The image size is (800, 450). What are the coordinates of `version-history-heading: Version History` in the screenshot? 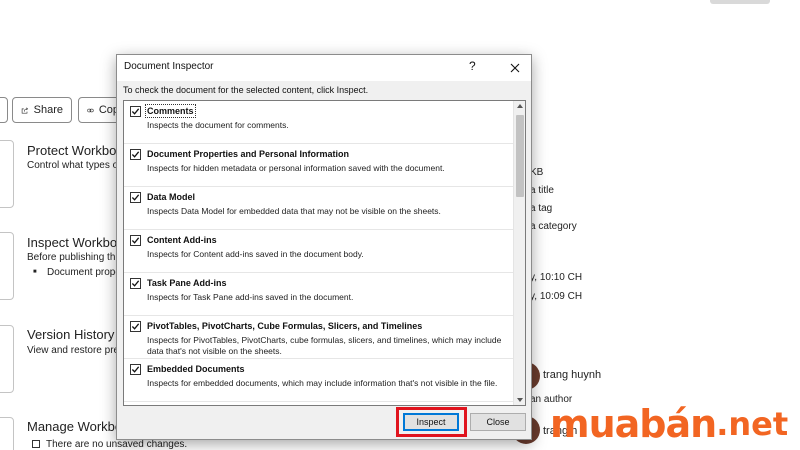 It's located at (71, 334).